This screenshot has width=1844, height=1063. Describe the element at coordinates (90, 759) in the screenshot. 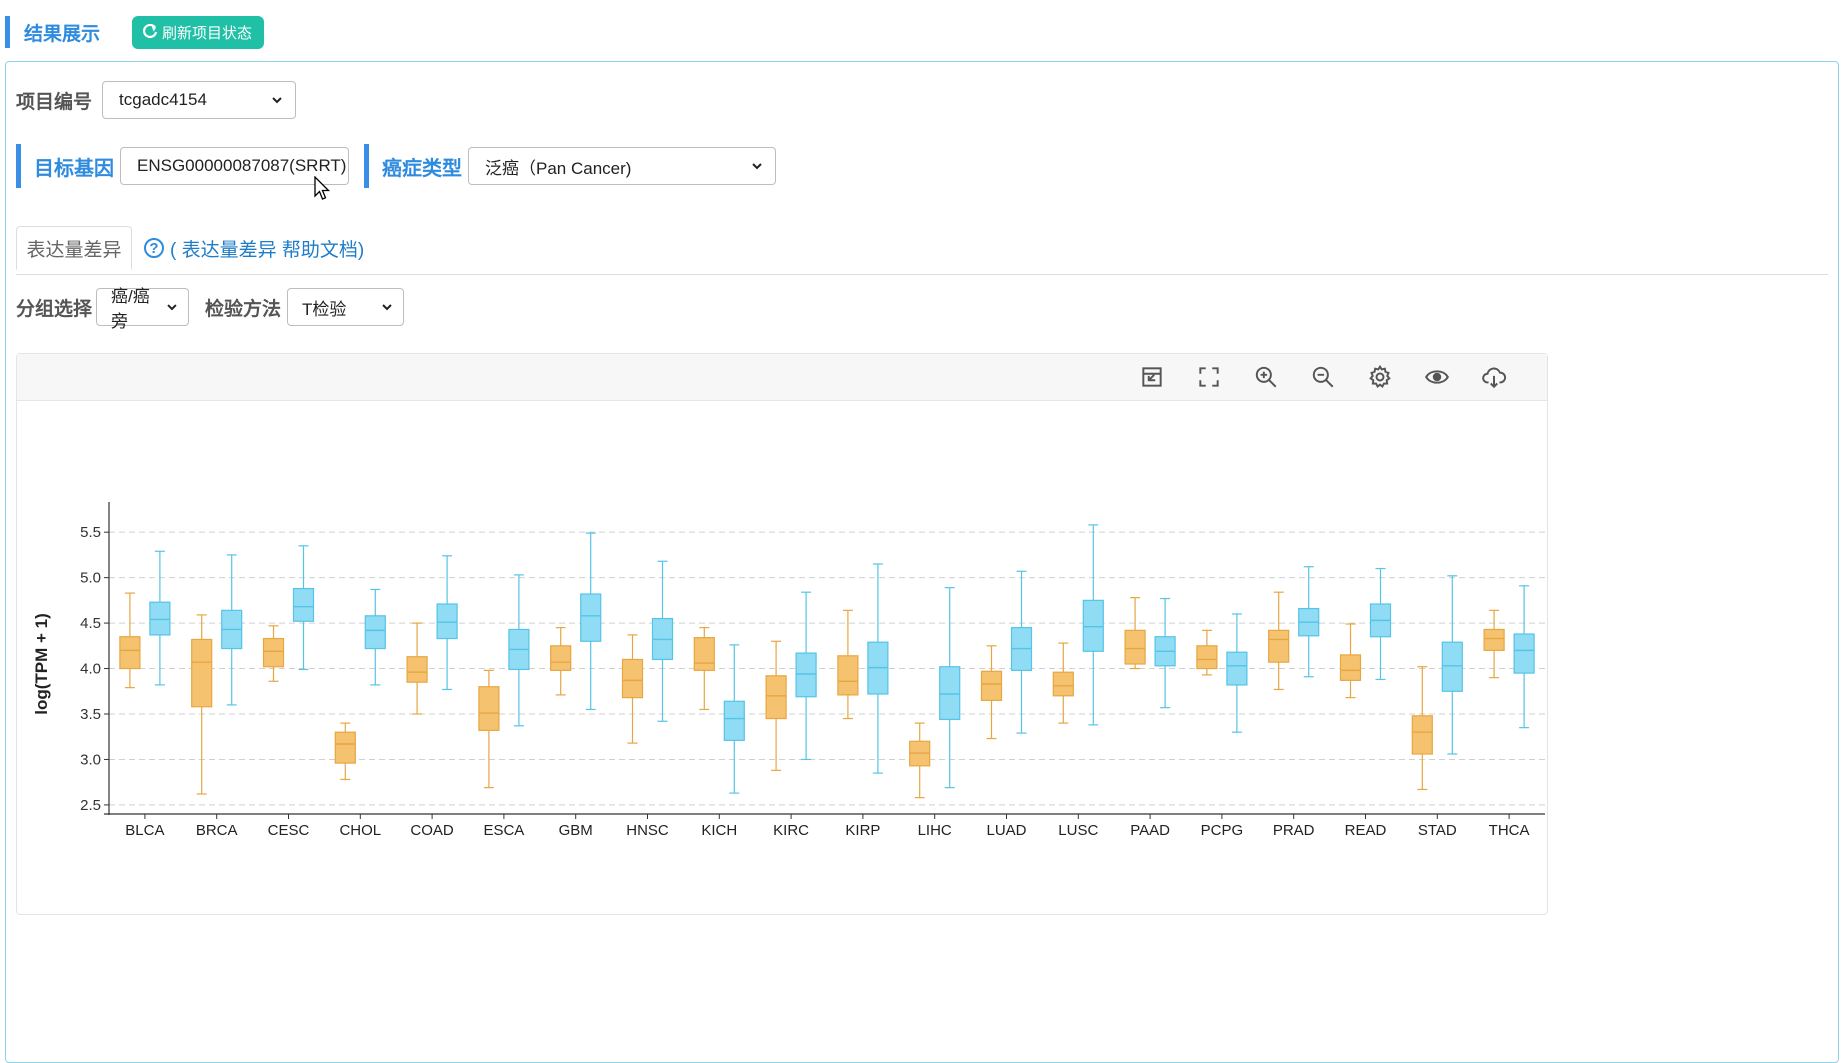

I see `y-tick-label: 3.0` at that location.